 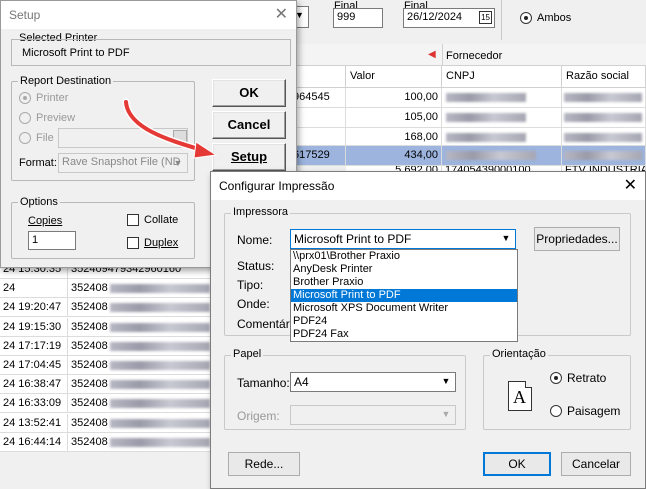 I want to click on table-row: 24 13:52:41 352408, so click(x=106, y=423).